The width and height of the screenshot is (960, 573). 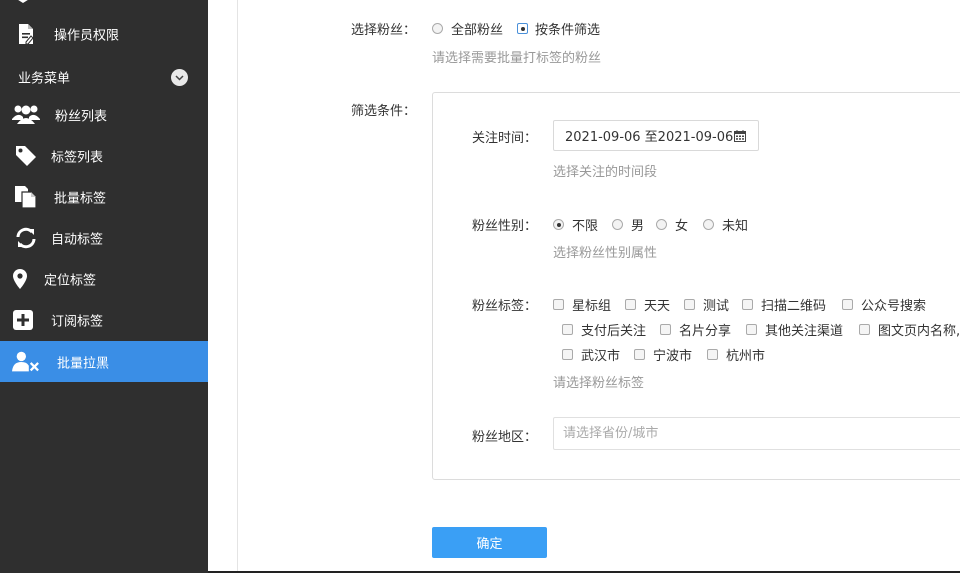 I want to click on radio-all-fans: 全部粉丝, so click(x=467, y=28).